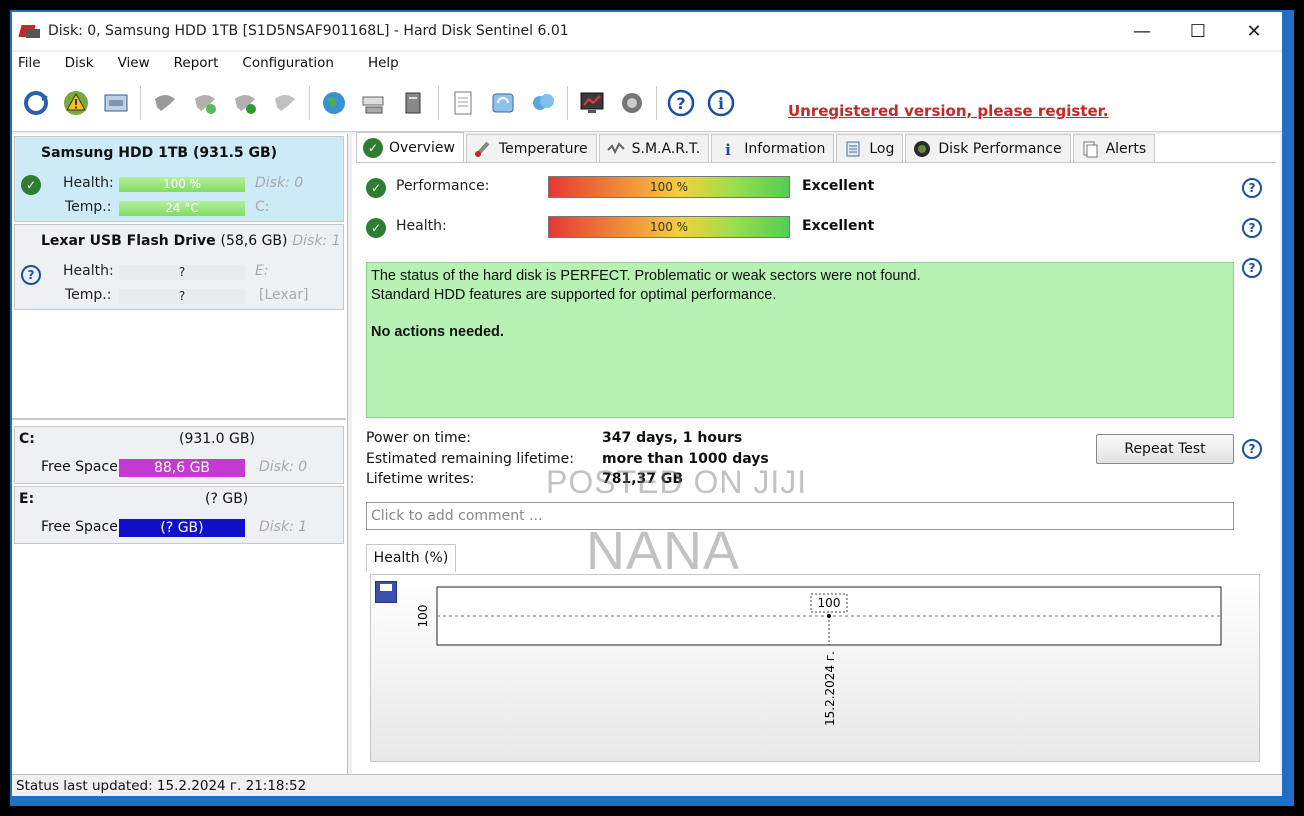 This screenshot has height=816, width=1304. I want to click on menu-configuration: Configuration, so click(288, 63).